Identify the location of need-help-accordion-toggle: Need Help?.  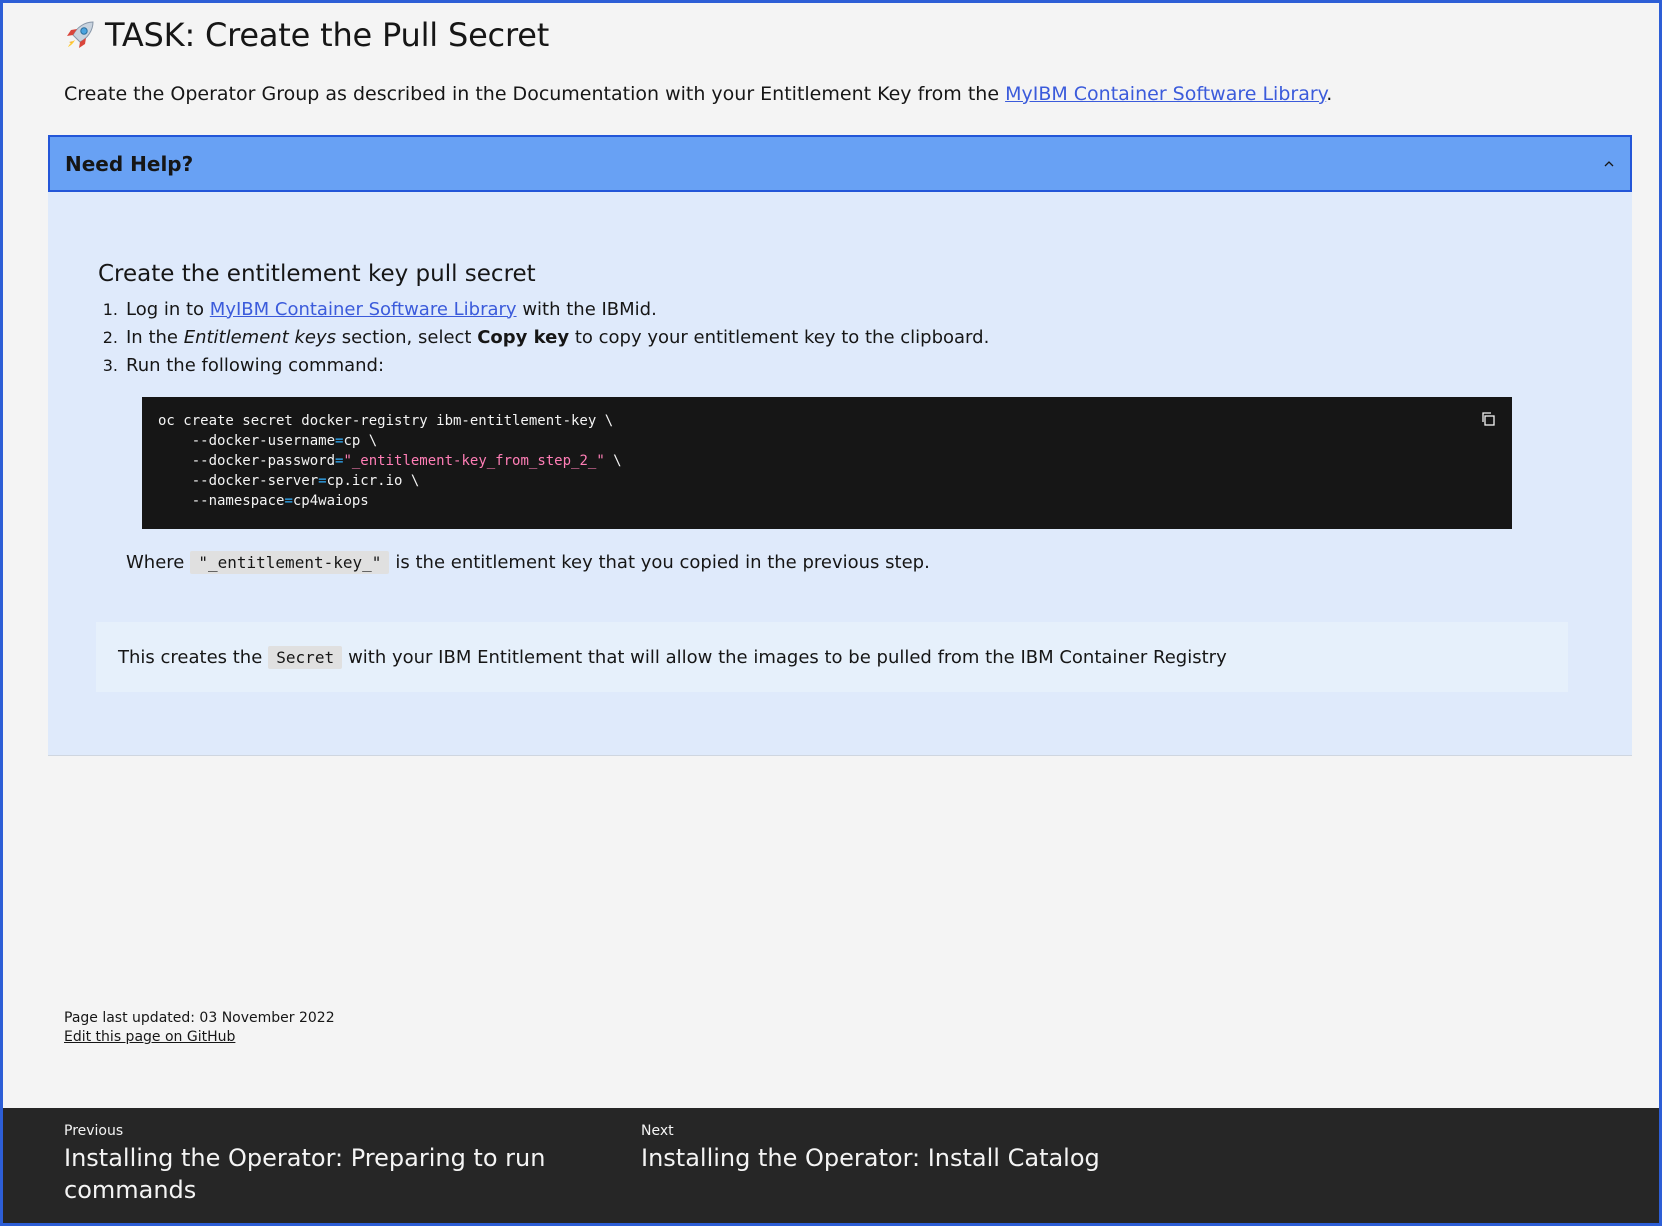
(840, 163).